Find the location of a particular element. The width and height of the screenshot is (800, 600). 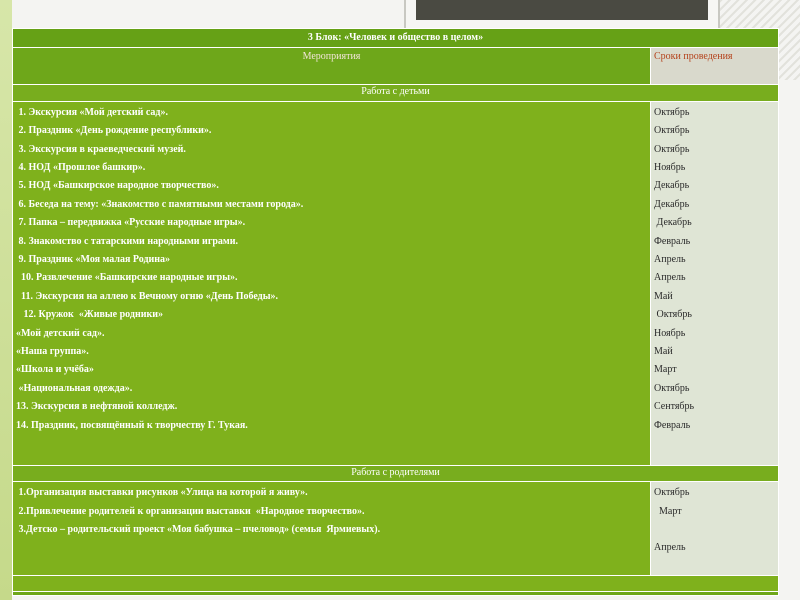

block-title-row: 3 Блок: «Человек и общество в целом» is located at coordinates (395, 38).